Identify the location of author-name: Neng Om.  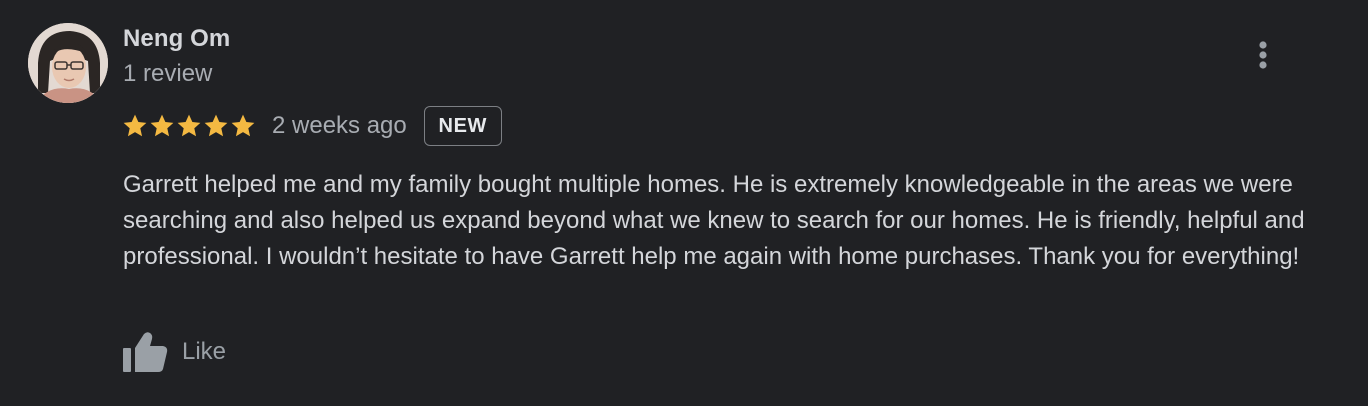
(176, 39).